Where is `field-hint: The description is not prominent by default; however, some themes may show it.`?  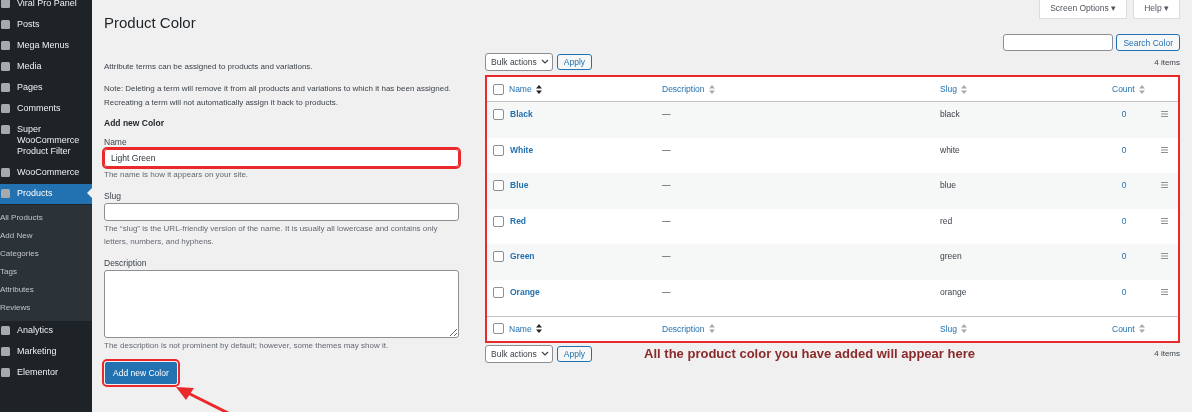 field-hint: The description is not prominent by default; however, some themes may show it. is located at coordinates (247, 346).